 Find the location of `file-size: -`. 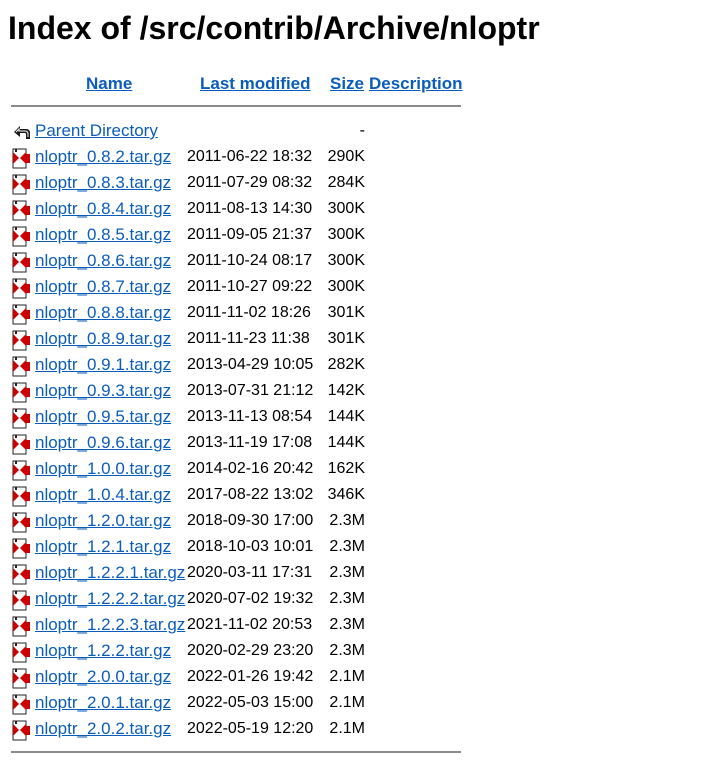

file-size: - is located at coordinates (362, 130).